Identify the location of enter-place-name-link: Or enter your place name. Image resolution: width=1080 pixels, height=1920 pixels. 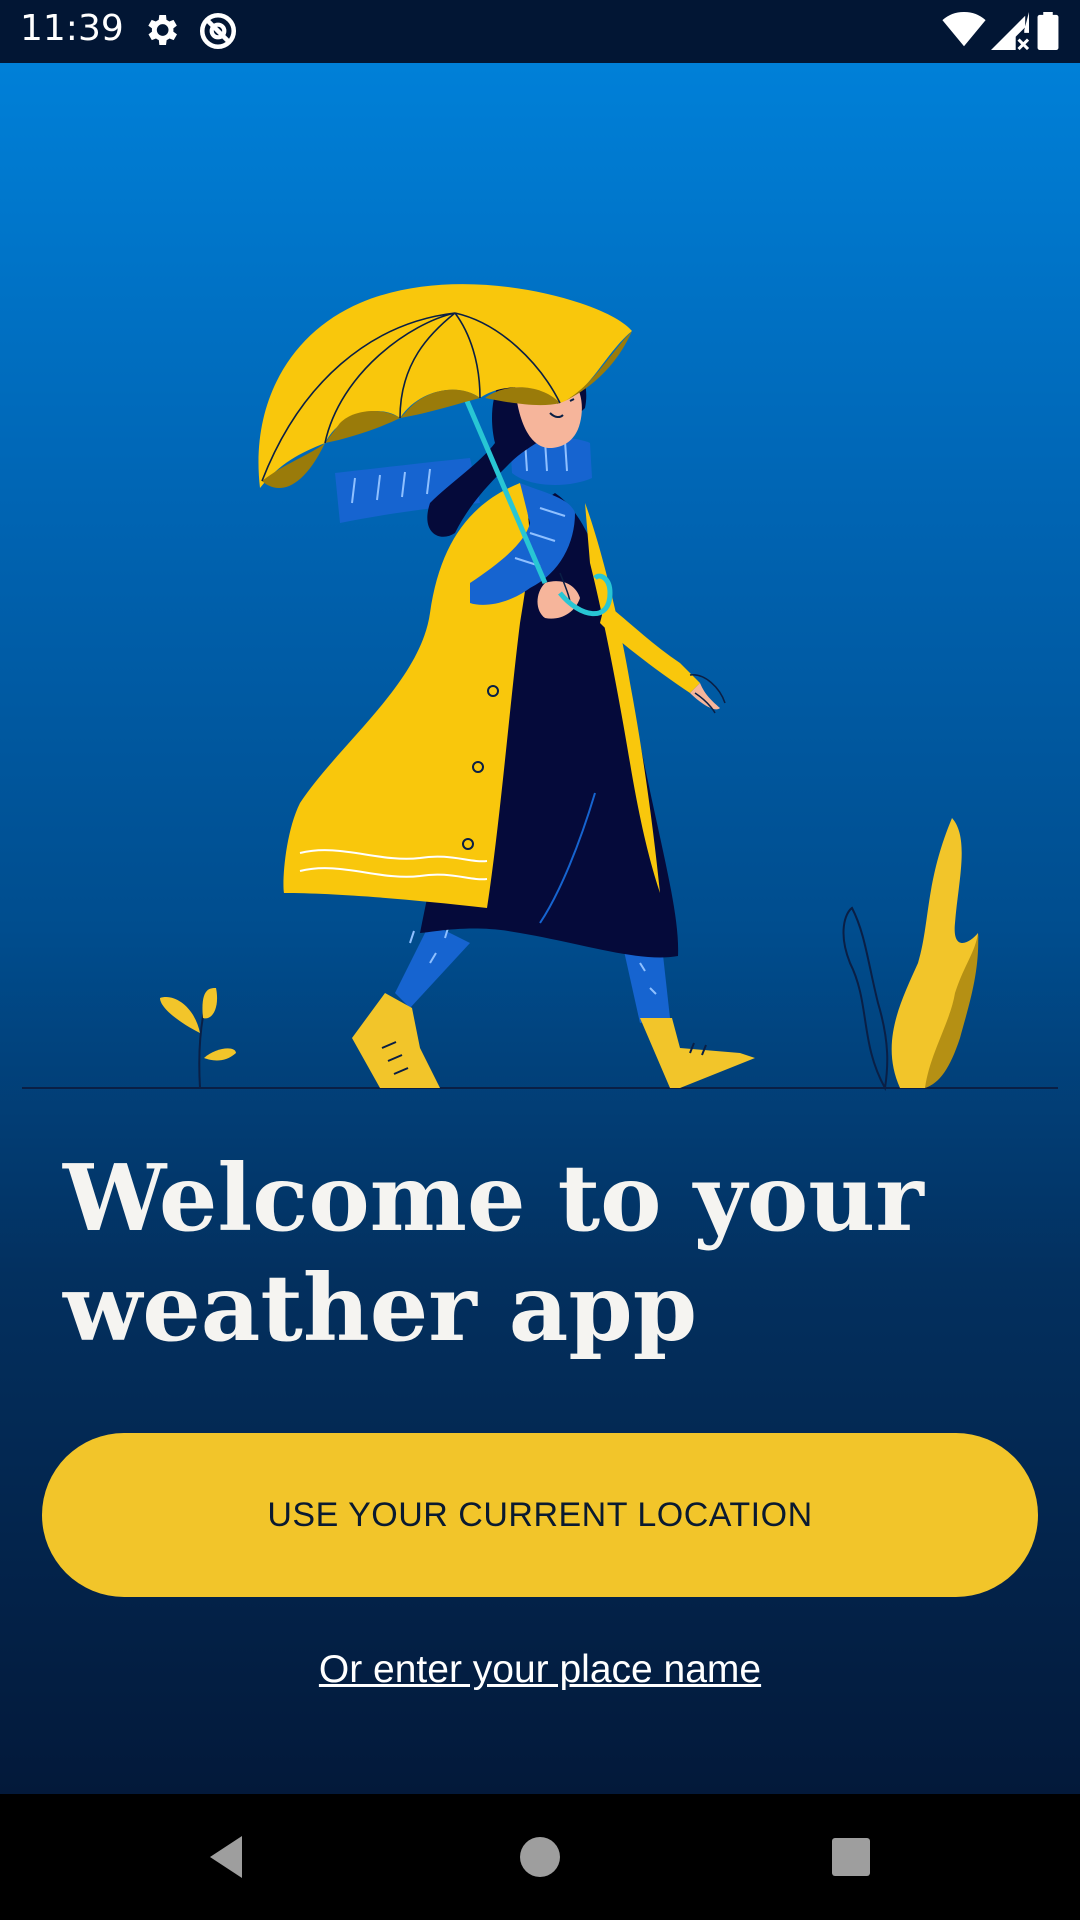
(540, 1670).